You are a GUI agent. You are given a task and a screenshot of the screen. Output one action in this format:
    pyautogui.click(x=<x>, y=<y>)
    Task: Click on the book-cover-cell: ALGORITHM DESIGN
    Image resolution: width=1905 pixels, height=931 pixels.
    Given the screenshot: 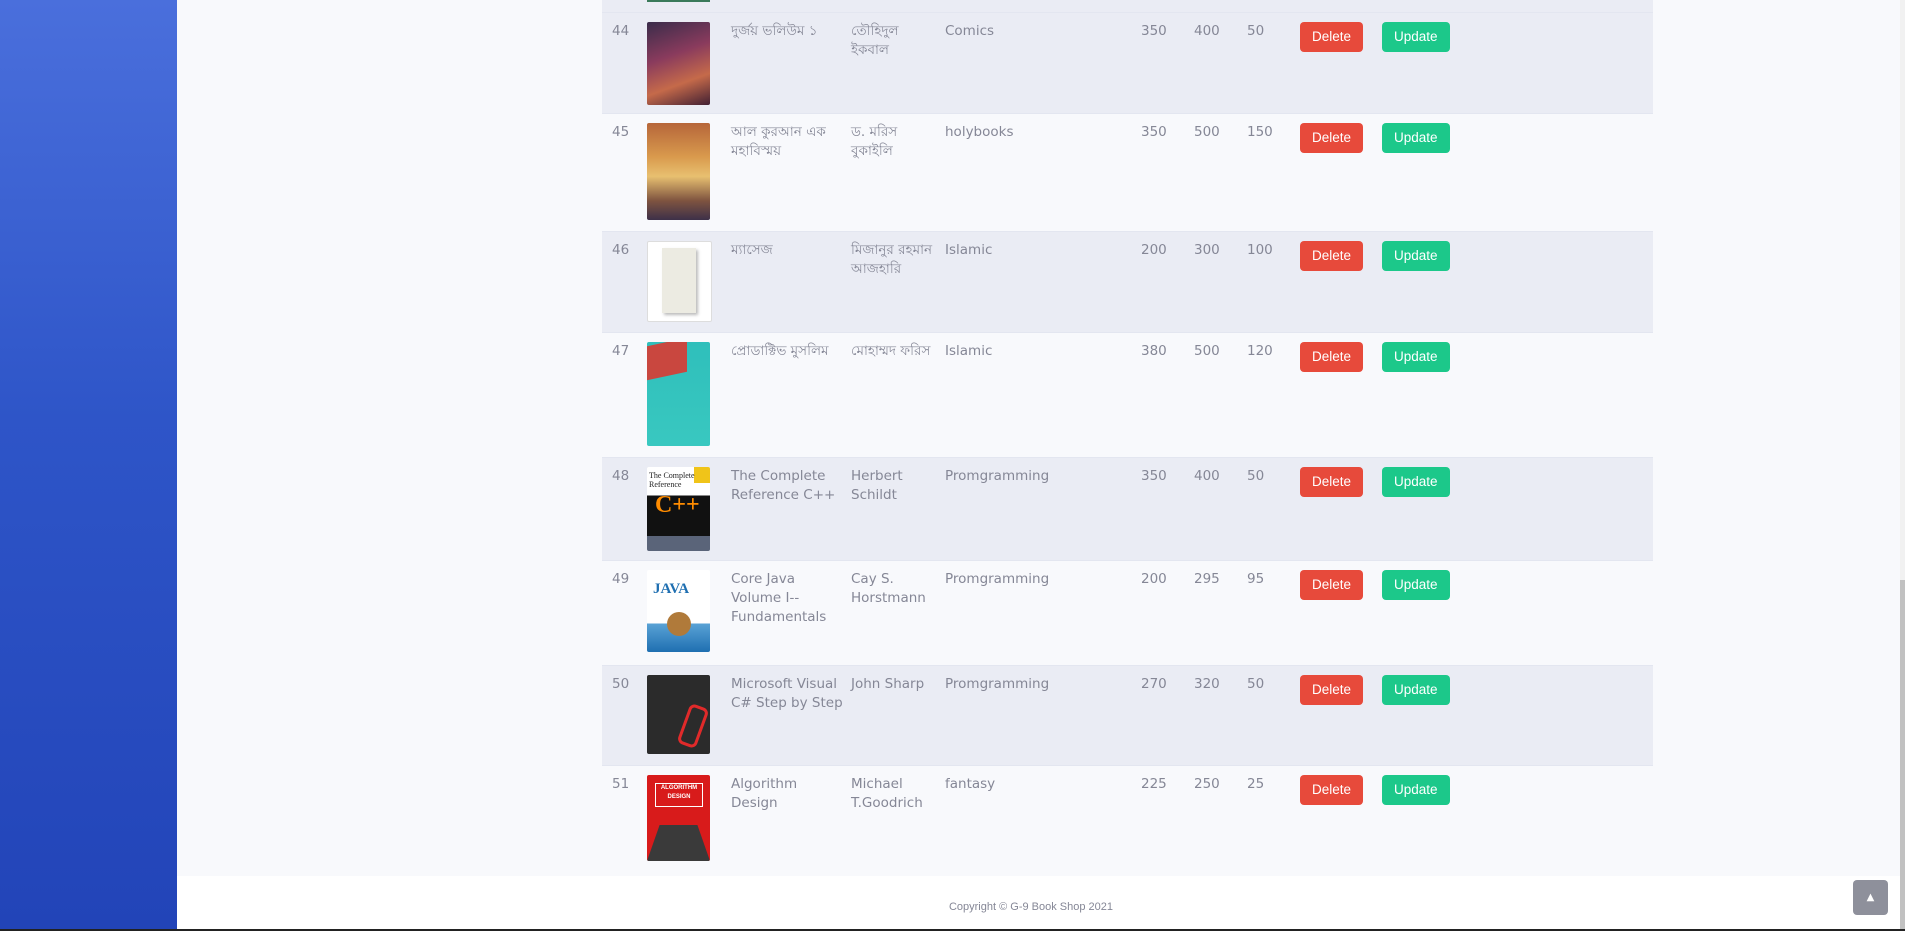 What is the action you would take?
    pyautogui.click(x=689, y=813)
    